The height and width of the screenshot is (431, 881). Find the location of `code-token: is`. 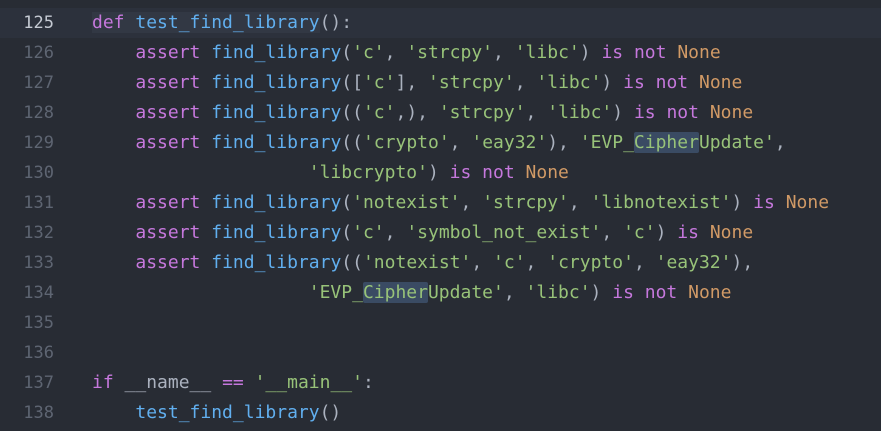

code-token: is is located at coordinates (688, 232).